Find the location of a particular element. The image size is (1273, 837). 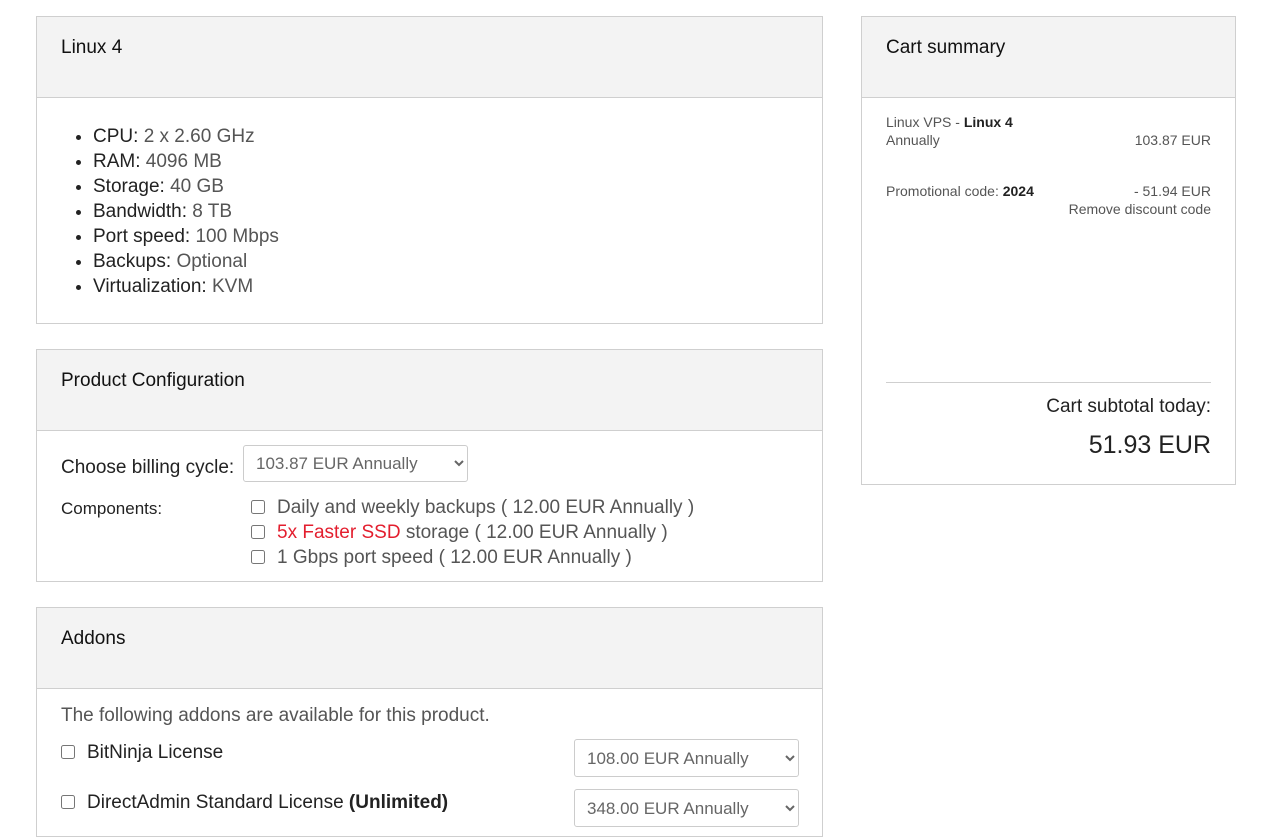

spec-item: Virtualization: KVM is located at coordinates (457, 286).